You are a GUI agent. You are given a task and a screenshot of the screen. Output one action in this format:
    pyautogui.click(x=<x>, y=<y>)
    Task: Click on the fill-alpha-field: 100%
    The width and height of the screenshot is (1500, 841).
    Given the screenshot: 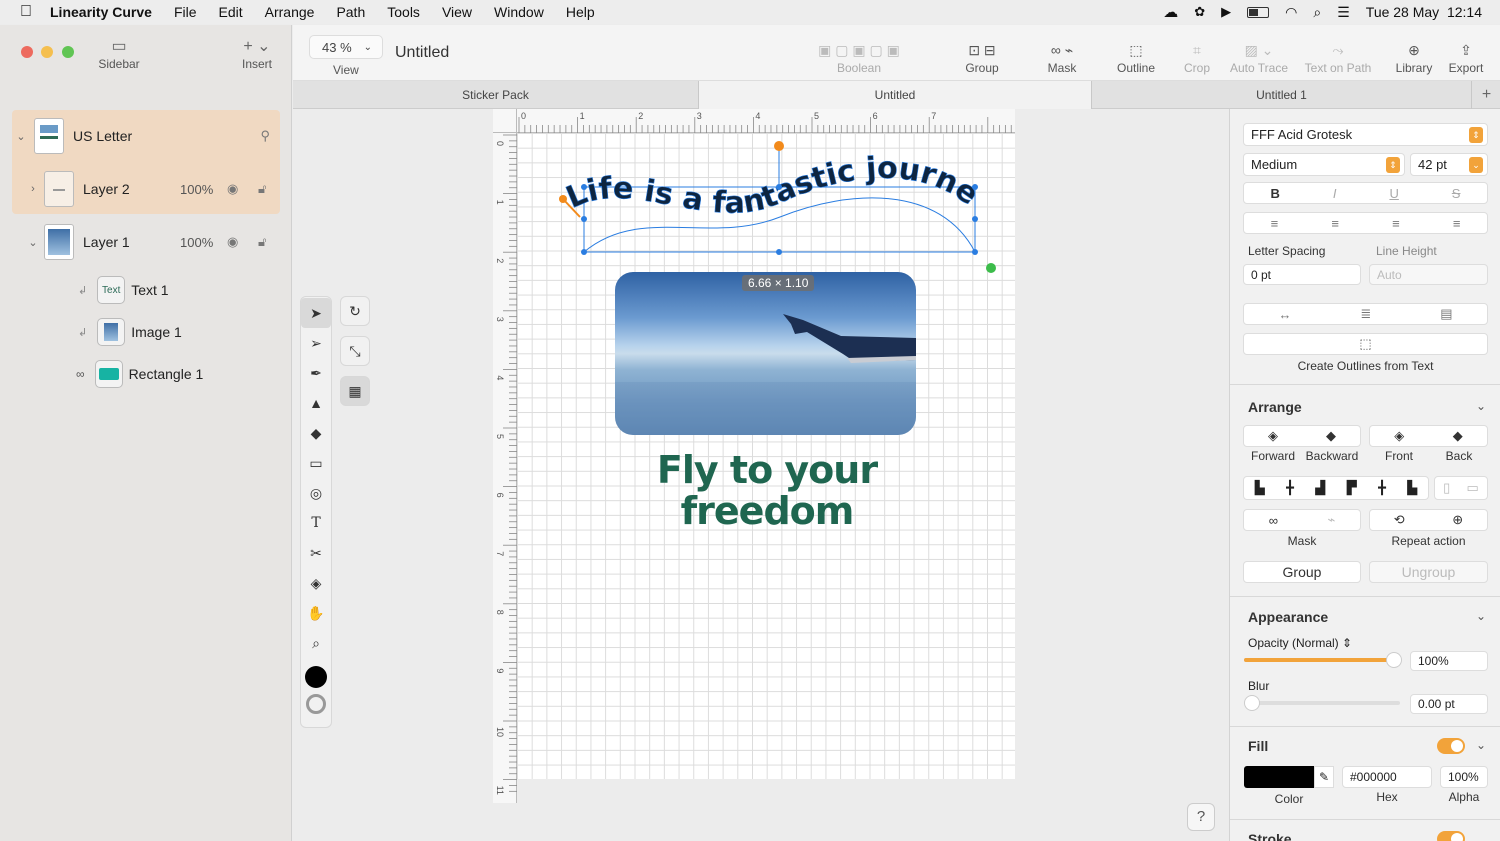 What is the action you would take?
    pyautogui.click(x=1464, y=777)
    